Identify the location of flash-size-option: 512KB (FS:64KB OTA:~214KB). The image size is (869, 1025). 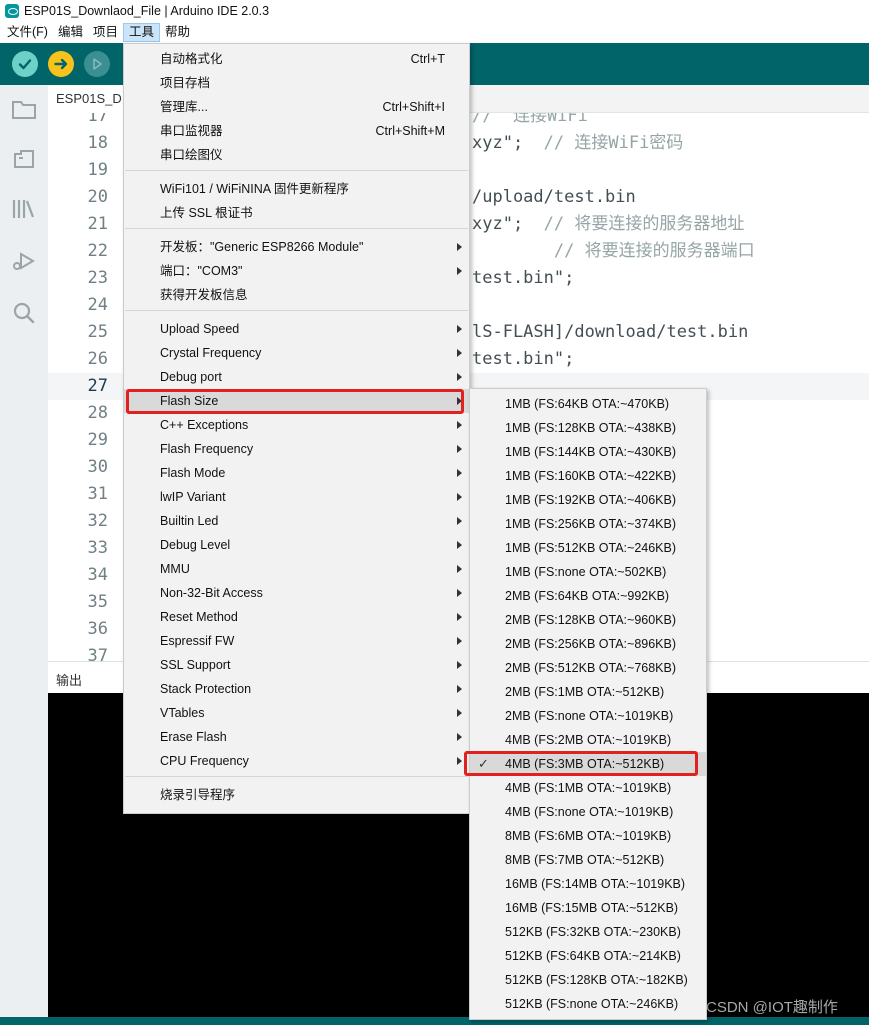
(588, 956).